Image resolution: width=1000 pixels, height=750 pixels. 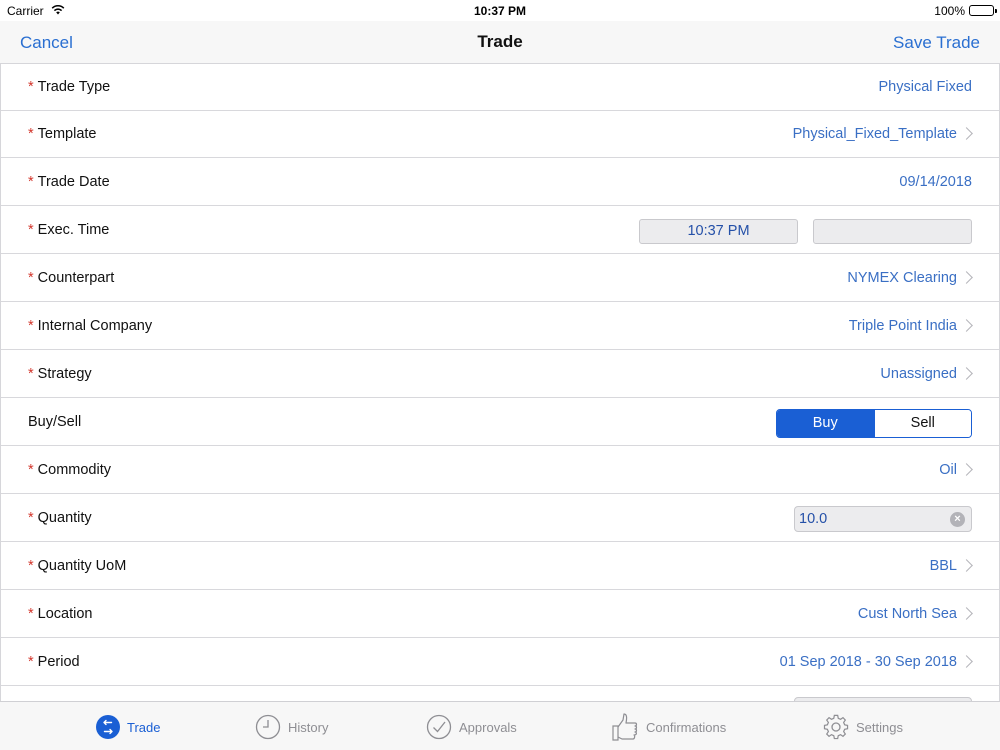 What do you see at coordinates (500, 614) in the screenshot?
I see `row-location: * Location Cust North Sea` at bounding box center [500, 614].